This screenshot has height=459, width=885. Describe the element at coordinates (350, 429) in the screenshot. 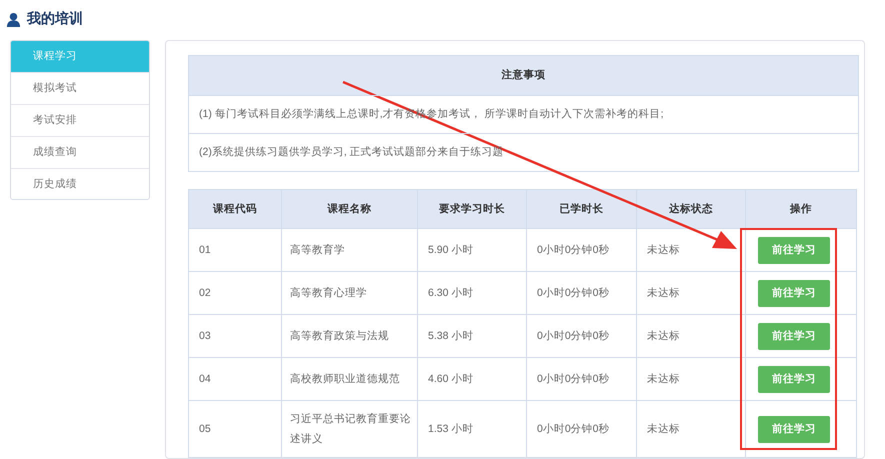

I see `table-cell: 习近平总书记教育重要论述讲义` at that location.